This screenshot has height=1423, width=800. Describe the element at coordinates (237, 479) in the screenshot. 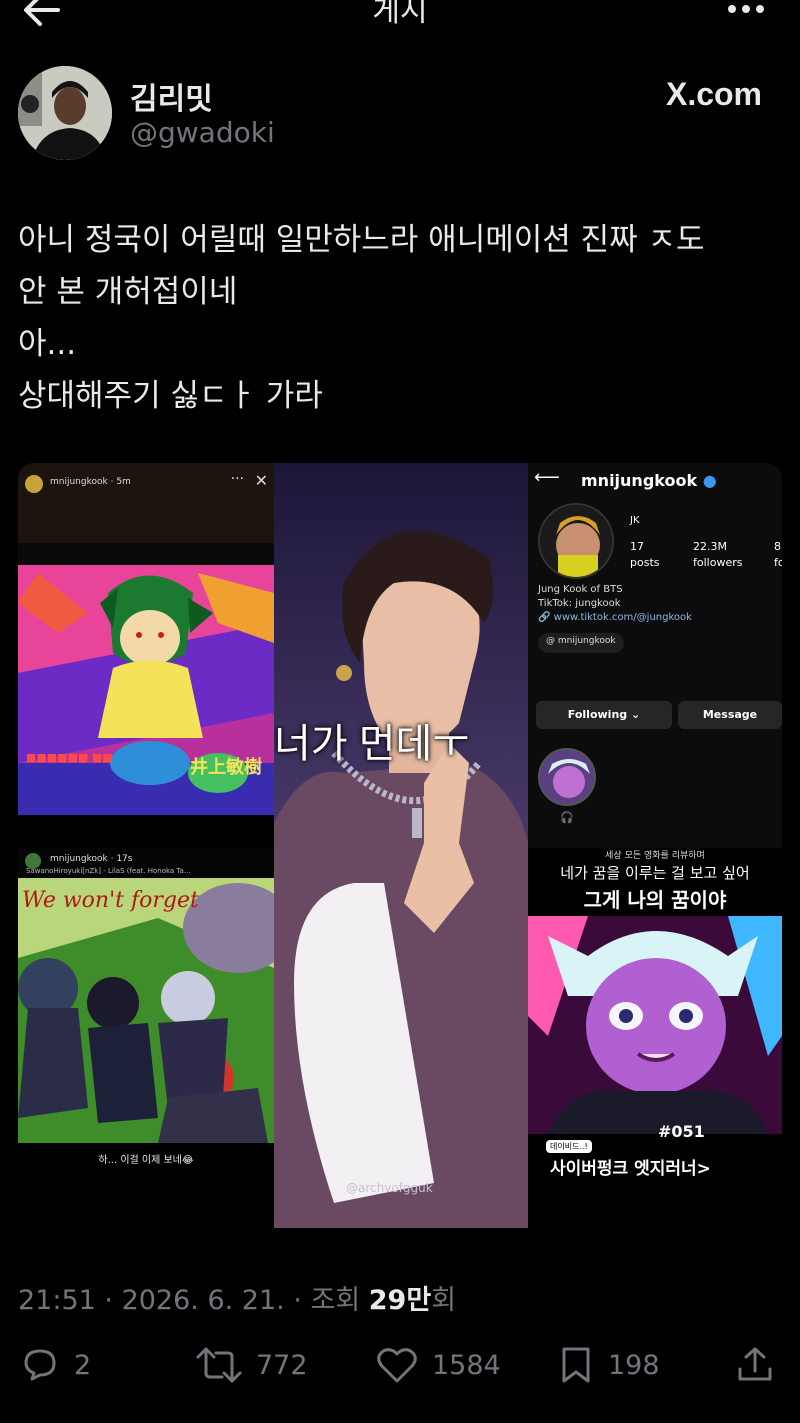

I see `story-more-icon: ···` at that location.